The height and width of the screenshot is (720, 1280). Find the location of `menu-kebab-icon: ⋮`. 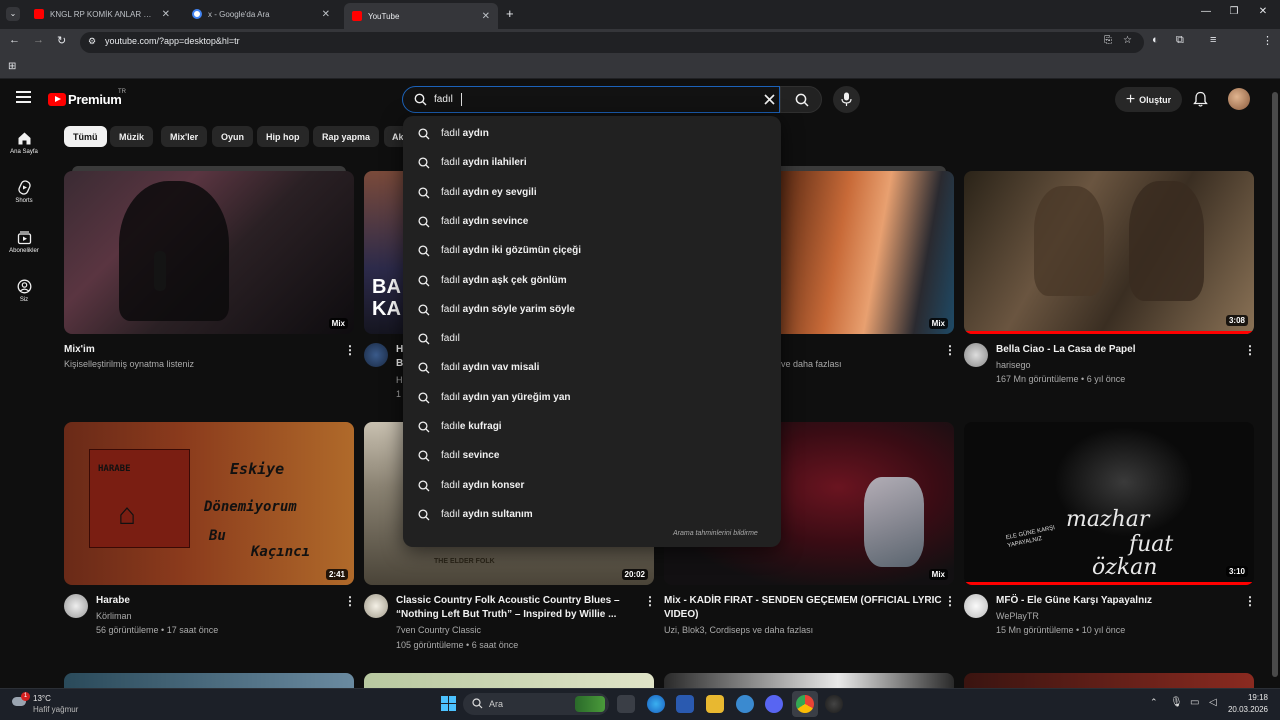

menu-kebab-icon: ⋮ is located at coordinates (1267, 40).